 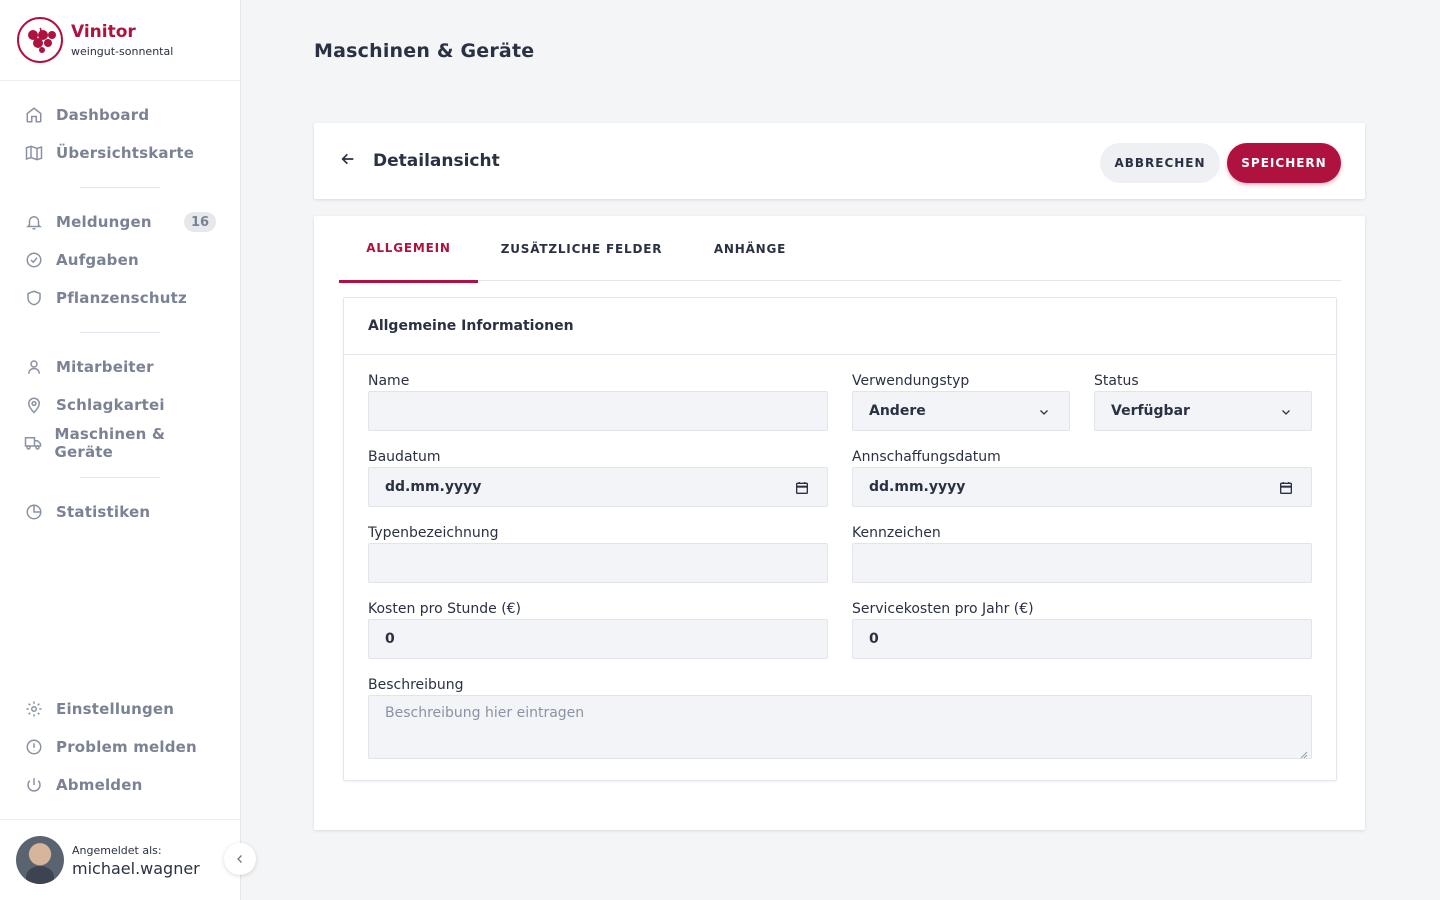 I want to click on nav-item-settings: Einstellungen, so click(x=120, y=709).